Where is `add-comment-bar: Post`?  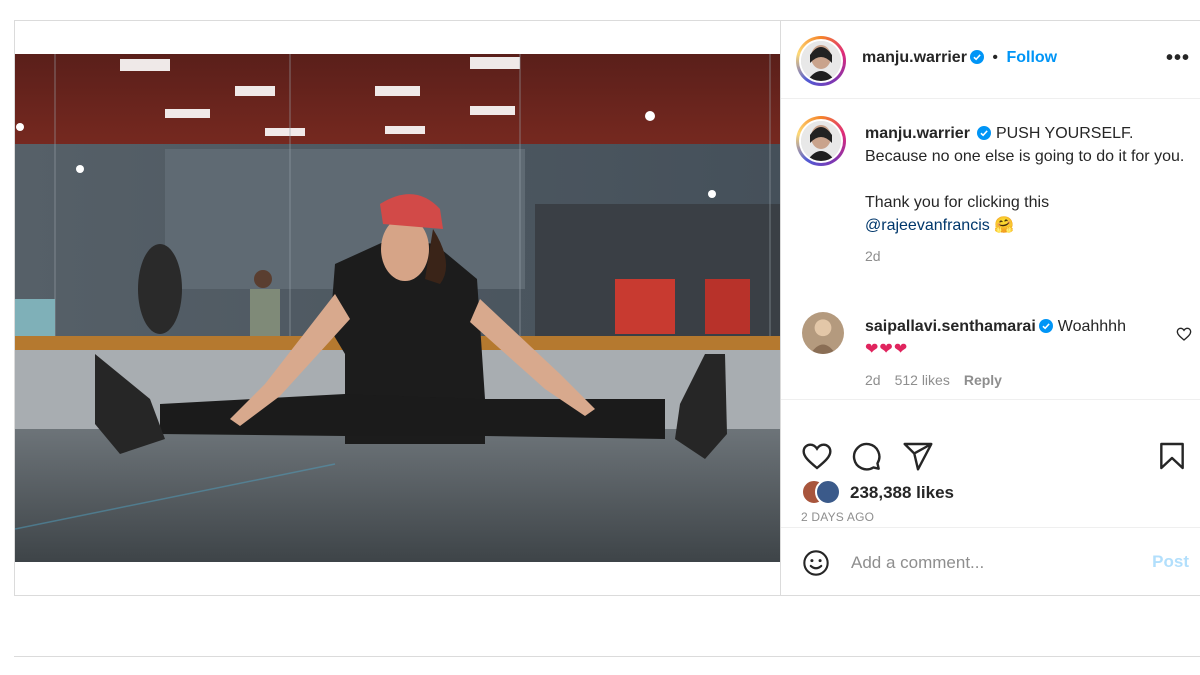
add-comment-bar: Post is located at coordinates (990, 561).